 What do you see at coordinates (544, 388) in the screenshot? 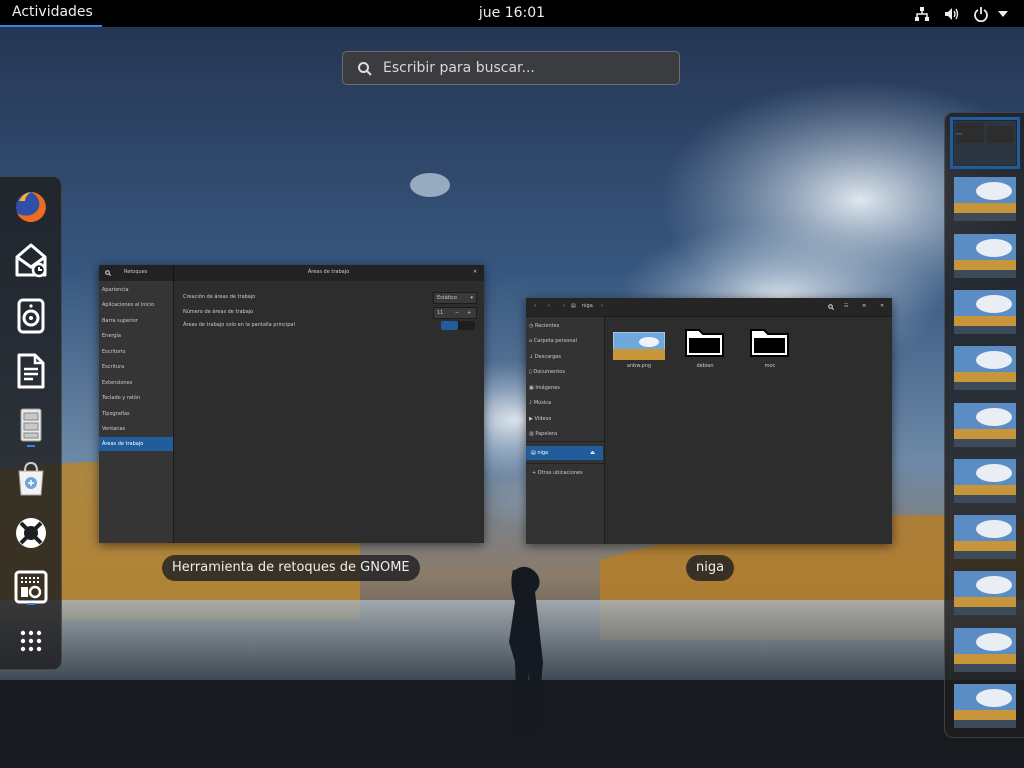
I see `sidebar-item-imagenes: ▣ Imágenes` at bounding box center [544, 388].